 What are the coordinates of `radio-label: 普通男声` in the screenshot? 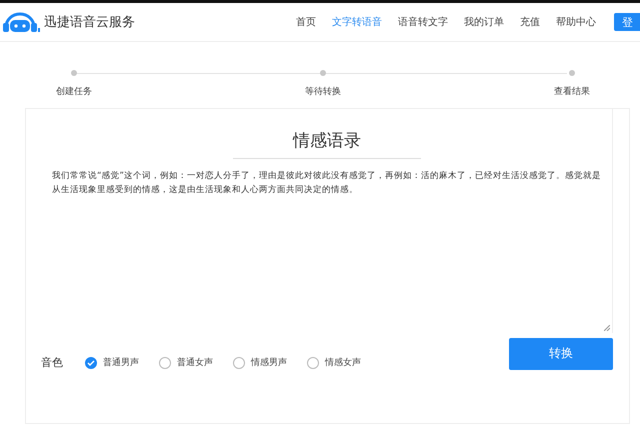 It's located at (121, 362).